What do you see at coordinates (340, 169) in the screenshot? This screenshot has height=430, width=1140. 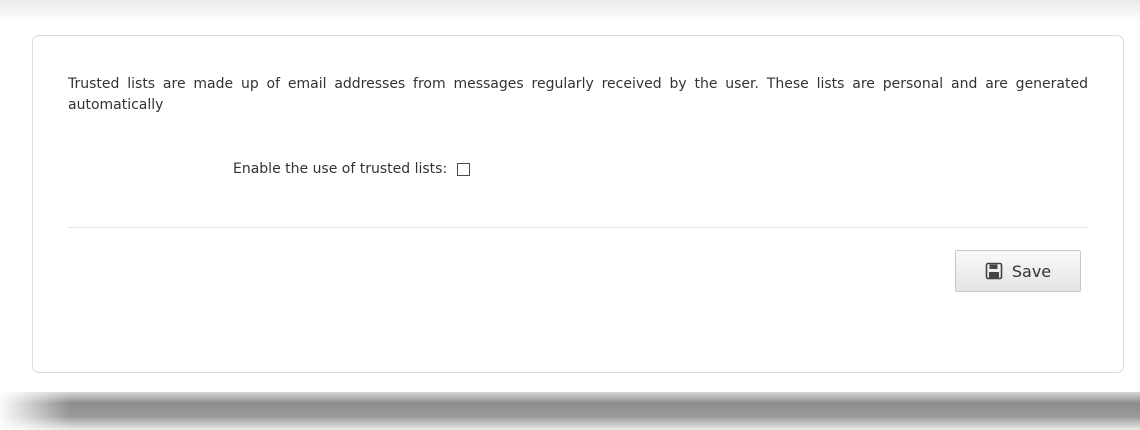 I see `enable-trusted-lists-label: Enable the use of trusted lists:` at bounding box center [340, 169].